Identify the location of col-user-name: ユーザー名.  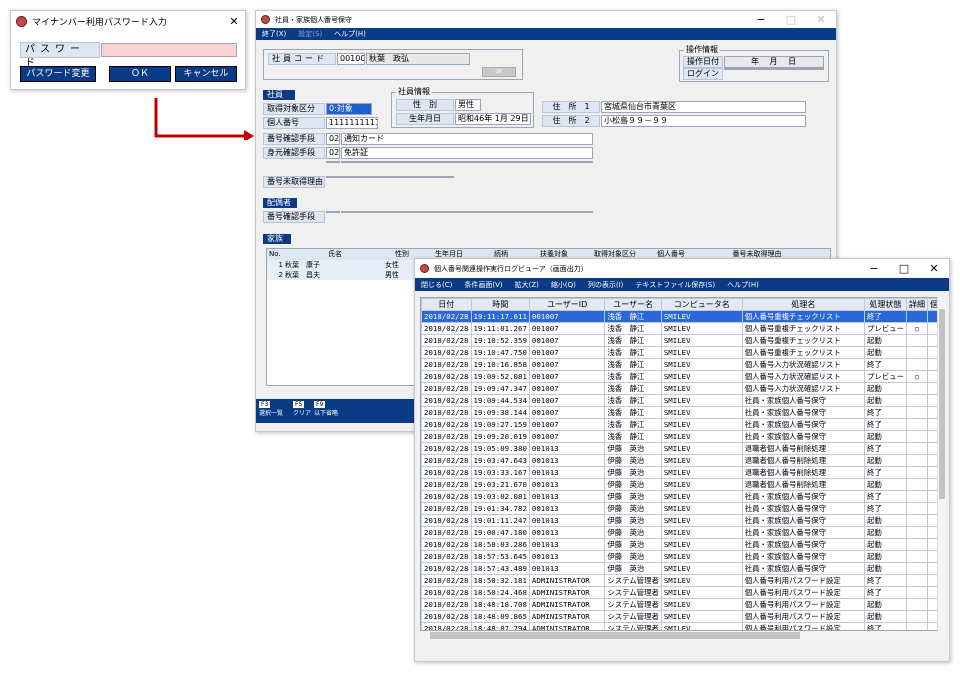
(633, 304).